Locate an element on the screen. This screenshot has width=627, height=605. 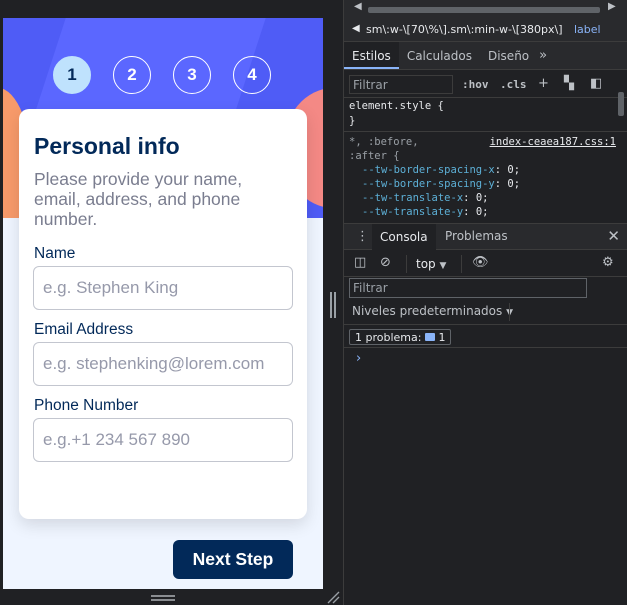
toggle-sidebar-icon: ◧ is located at coordinates (596, 83).